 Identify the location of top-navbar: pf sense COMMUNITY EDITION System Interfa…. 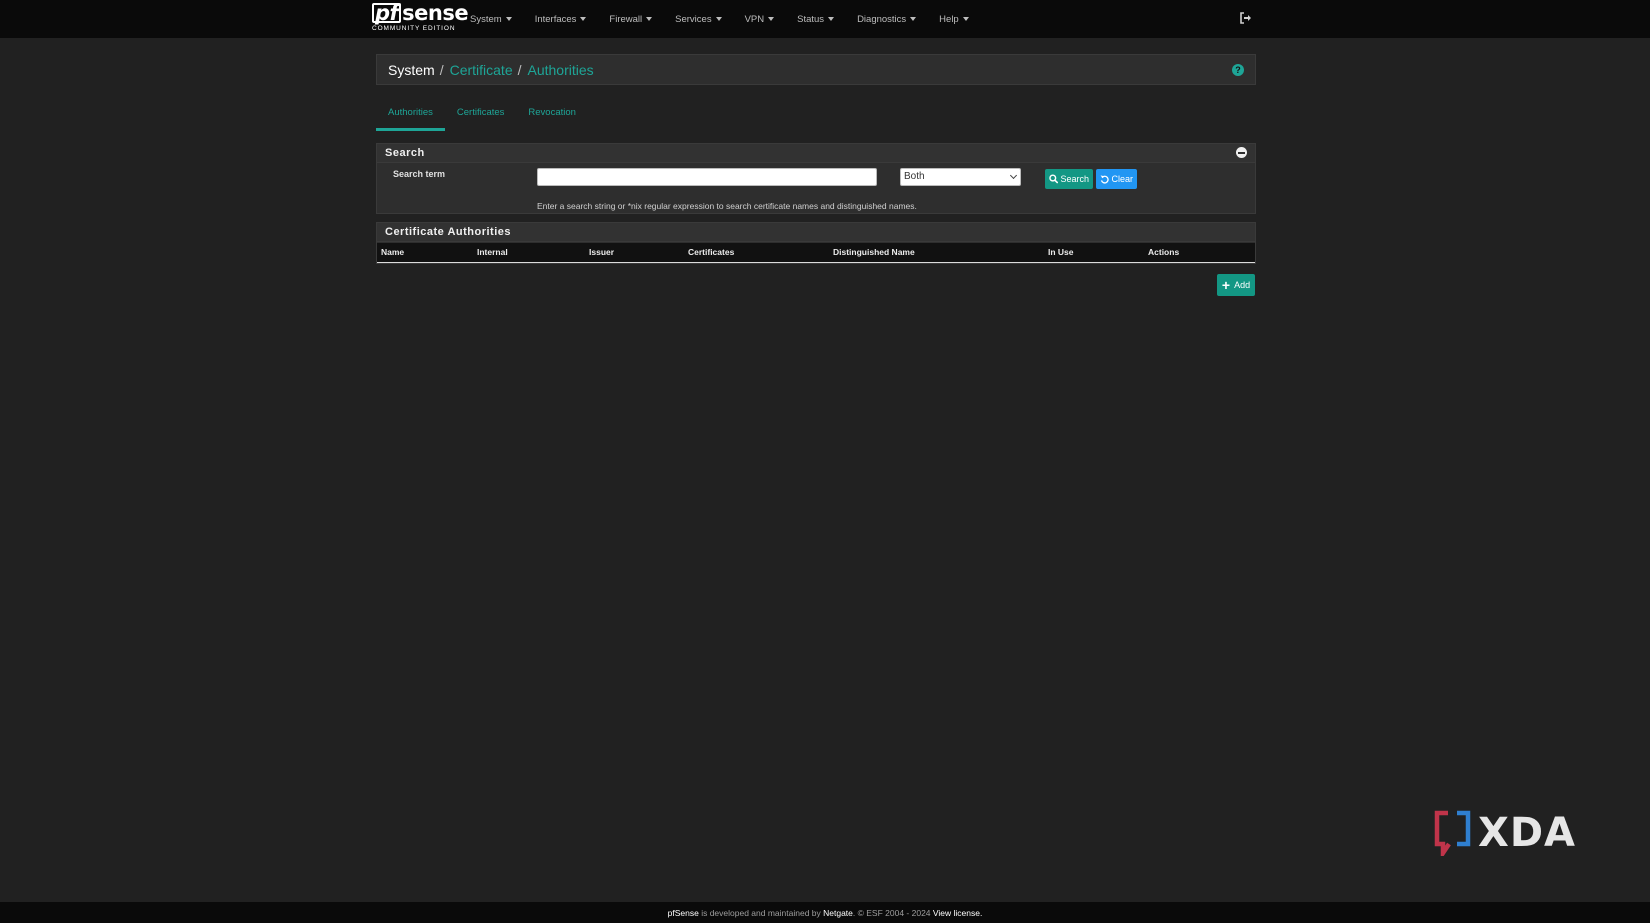
(825, 19).